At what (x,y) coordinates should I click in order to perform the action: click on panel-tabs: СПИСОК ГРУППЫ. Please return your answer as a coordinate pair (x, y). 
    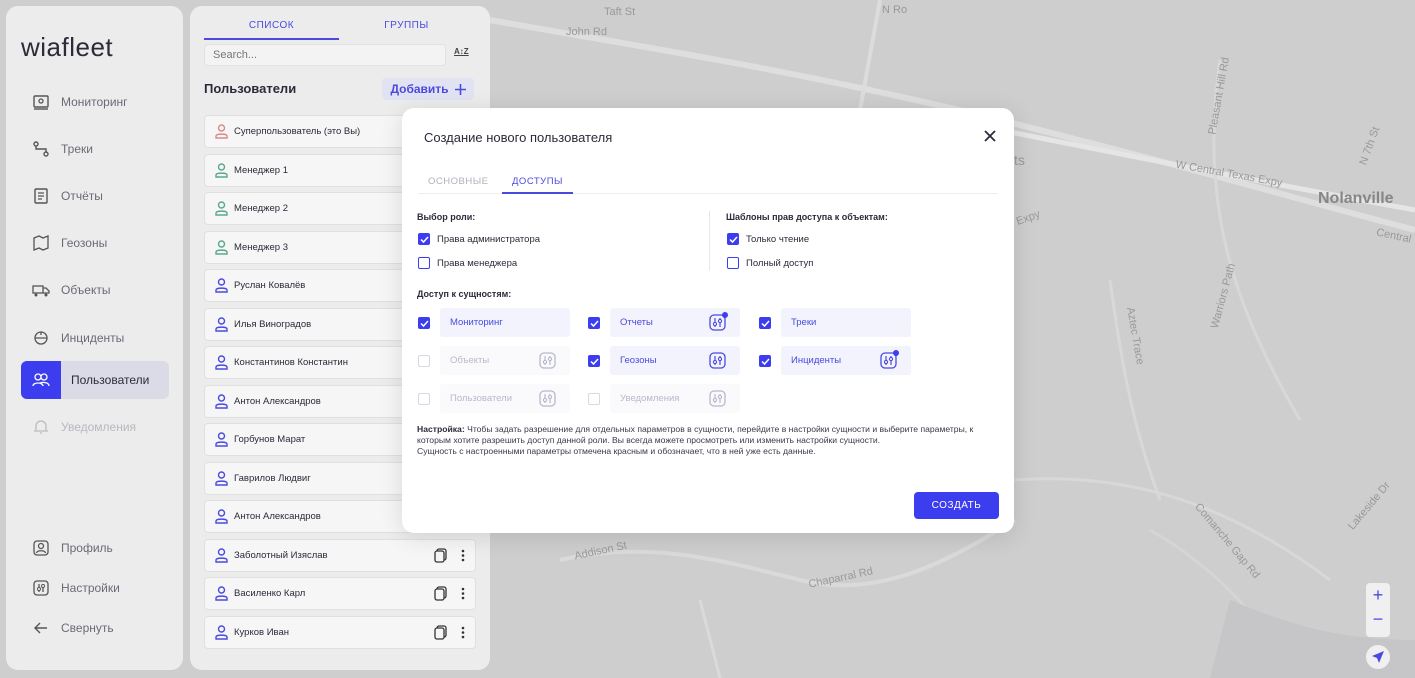
    Looking at the image, I should click on (339, 29).